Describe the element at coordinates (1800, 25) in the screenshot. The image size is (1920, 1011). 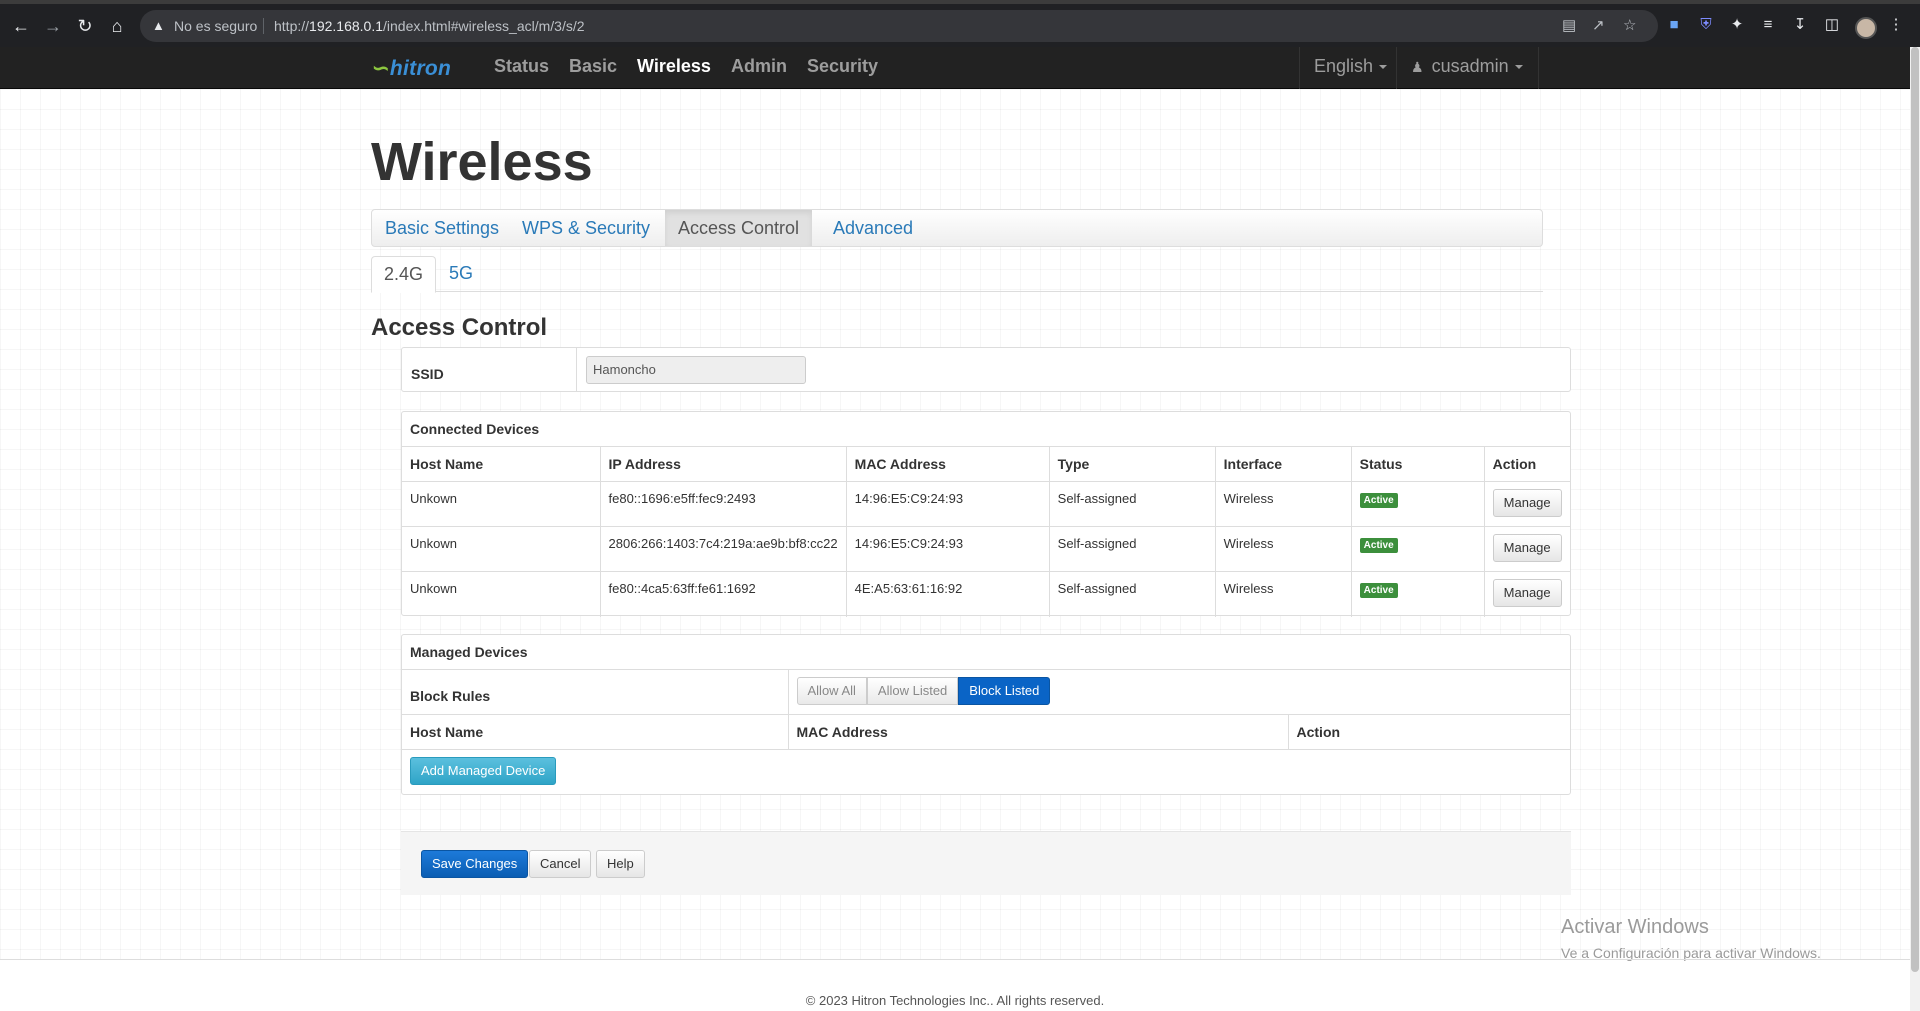
I see `download-icon: ↧` at that location.